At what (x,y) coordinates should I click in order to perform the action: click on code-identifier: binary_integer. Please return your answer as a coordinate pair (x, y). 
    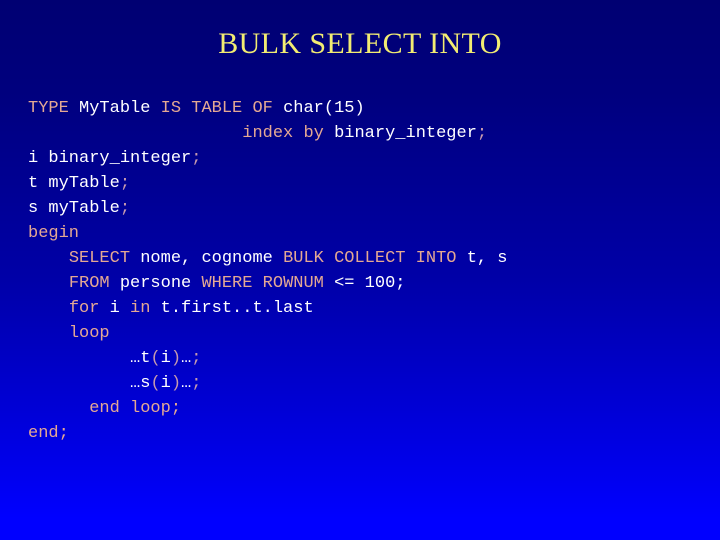
    Looking at the image, I should click on (405, 133).